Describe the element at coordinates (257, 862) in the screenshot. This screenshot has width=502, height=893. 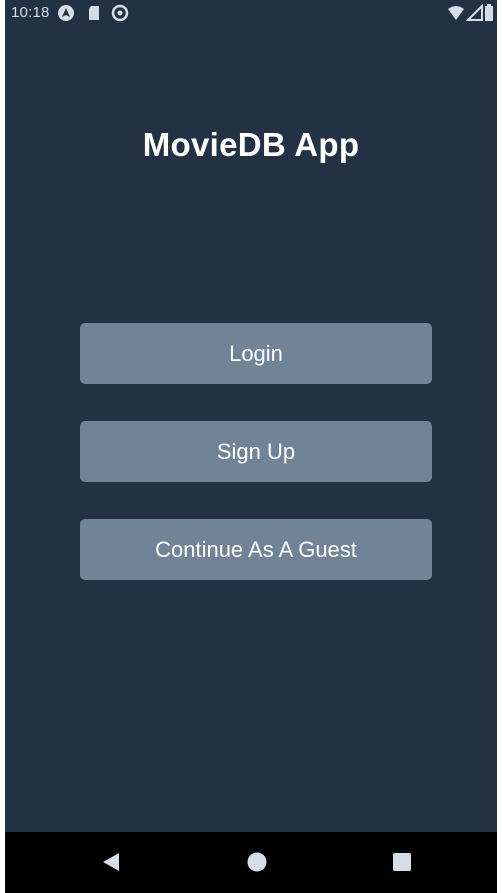
I see `home-icon` at that location.